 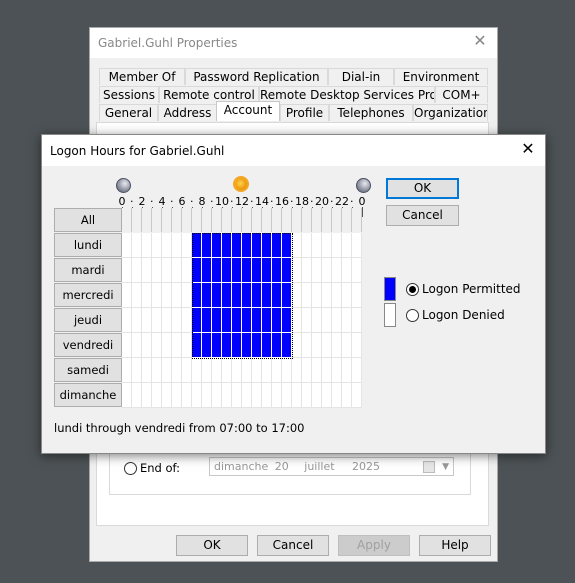 I want to click on day-button-vendredi: vendredi, so click(x=88, y=345).